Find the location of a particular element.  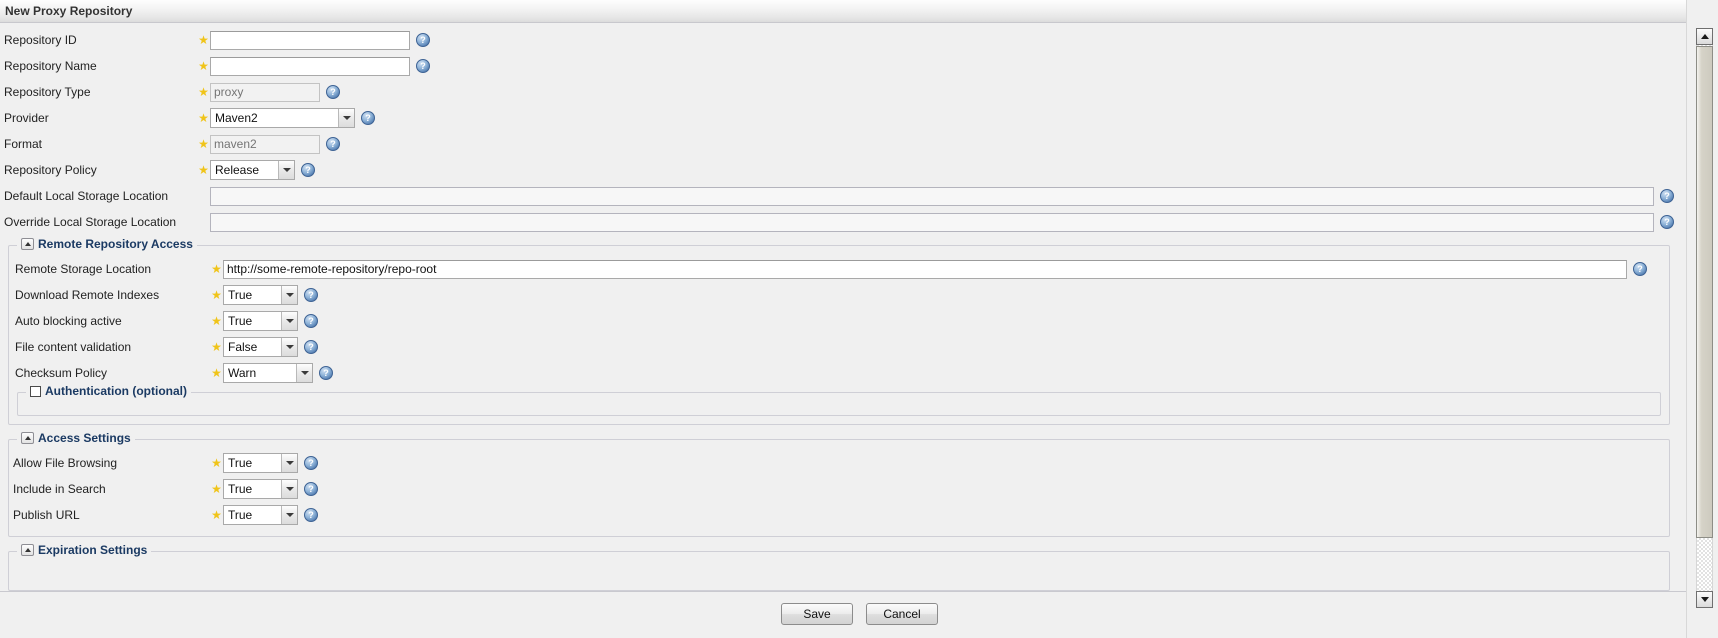

scrollbar-thumb is located at coordinates (1704, 292).